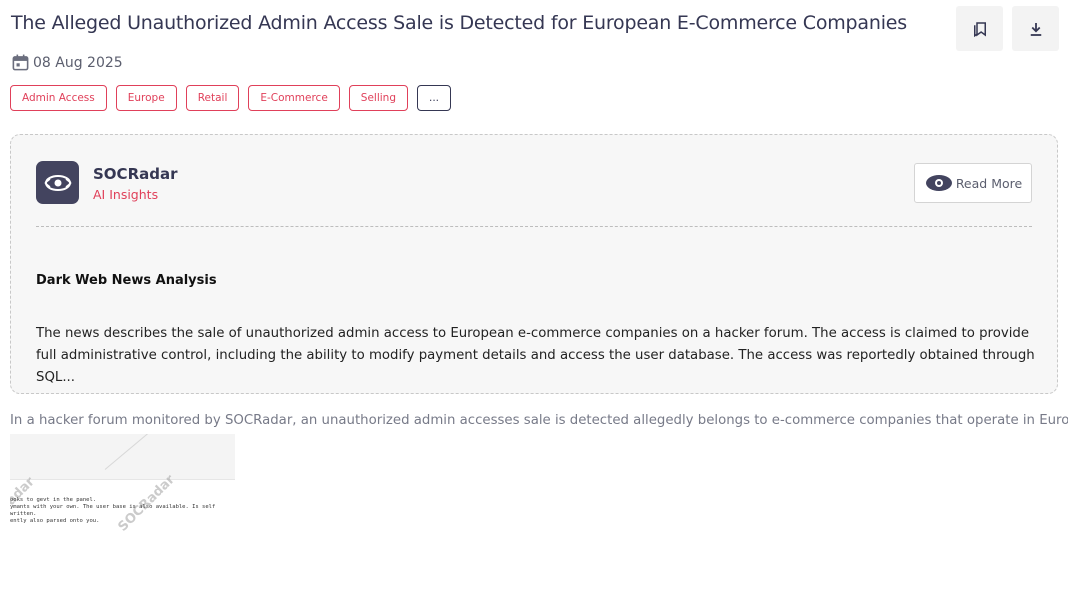 This screenshot has width=1068, height=591. I want to click on publish-date: 08 Aug 2025, so click(78, 62).